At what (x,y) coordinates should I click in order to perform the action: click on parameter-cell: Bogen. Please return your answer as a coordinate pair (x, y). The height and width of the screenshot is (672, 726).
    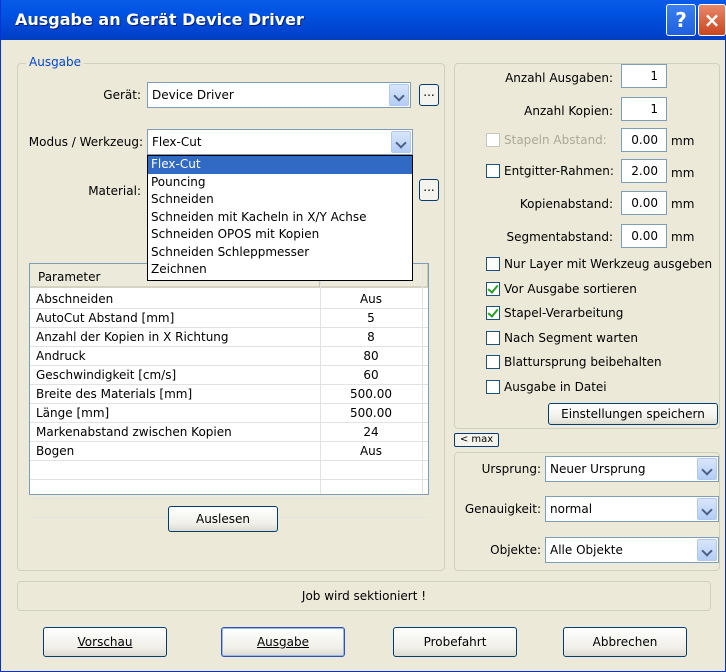
    Looking at the image, I should click on (55, 451).